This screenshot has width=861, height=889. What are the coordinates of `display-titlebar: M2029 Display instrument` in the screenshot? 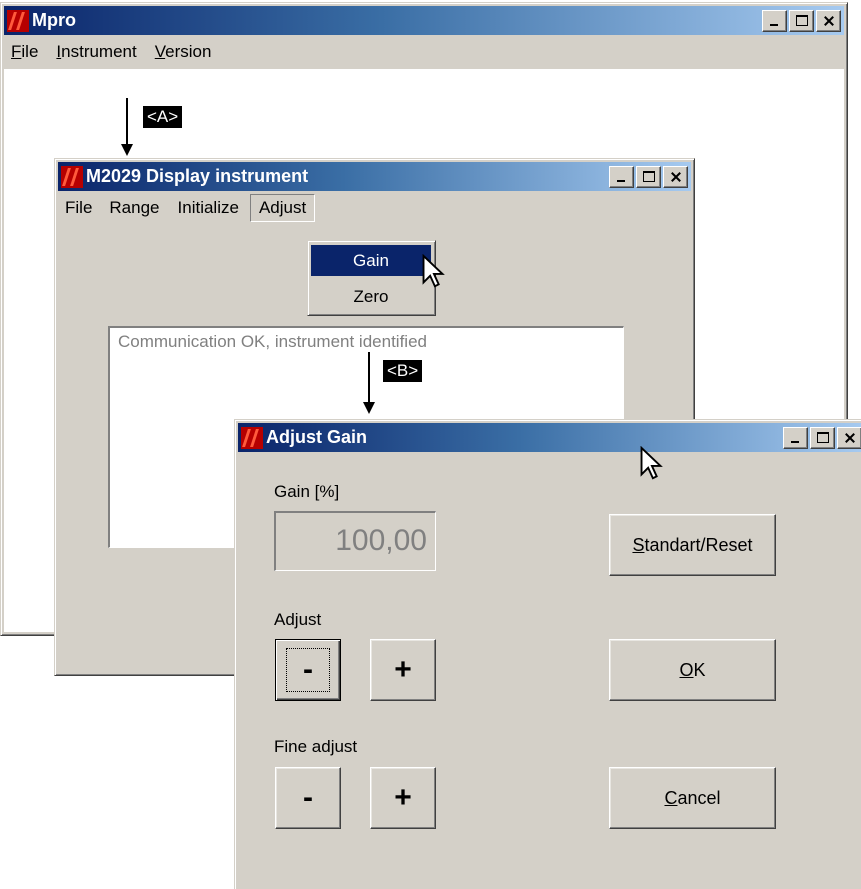 It's located at (374, 176).